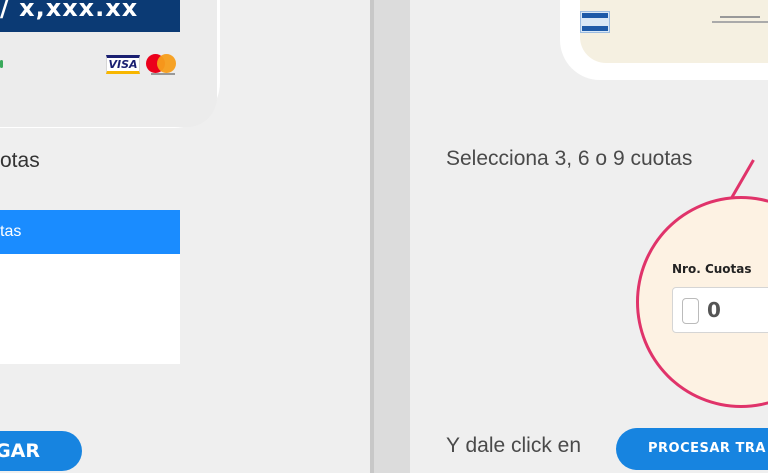  I want to click on checkbox-icon, so click(690, 311).